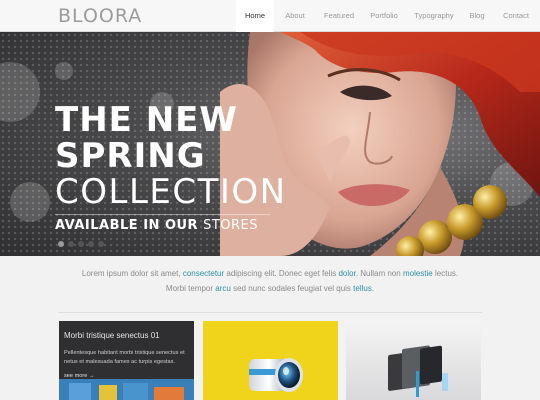  I want to click on tagline-light: STORES, so click(231, 225).